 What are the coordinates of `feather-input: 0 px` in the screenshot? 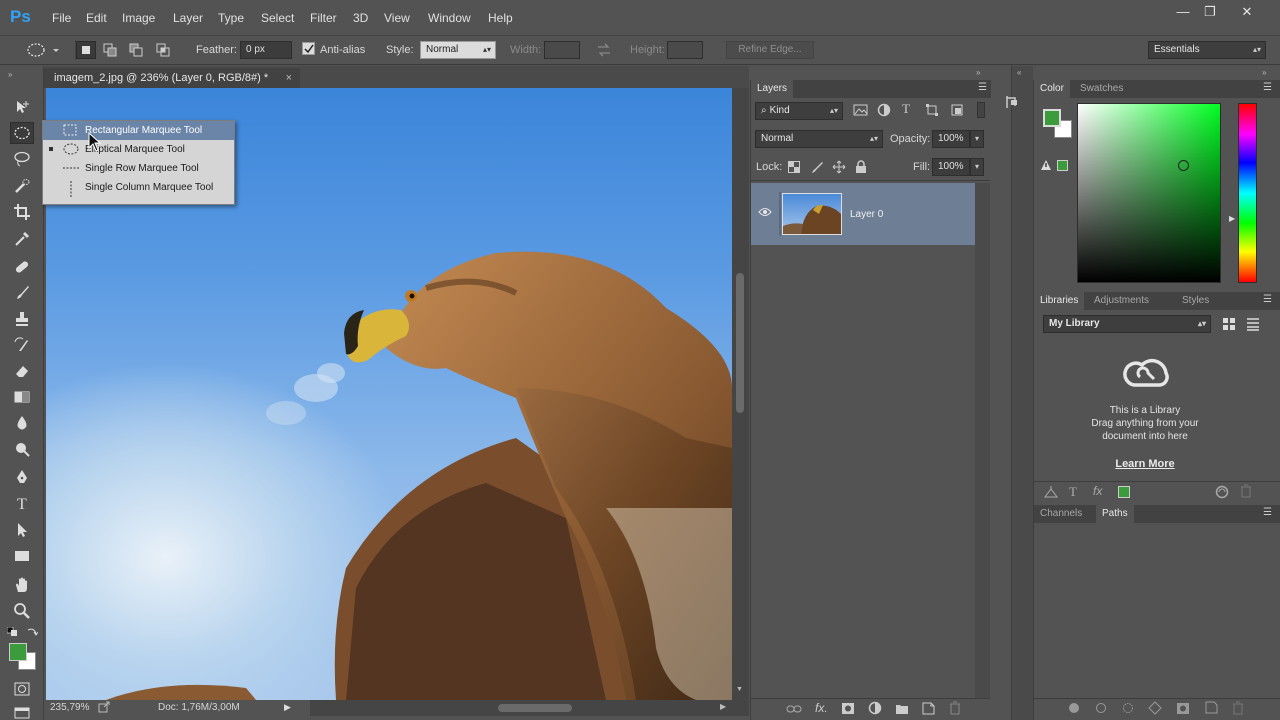 It's located at (266, 50).